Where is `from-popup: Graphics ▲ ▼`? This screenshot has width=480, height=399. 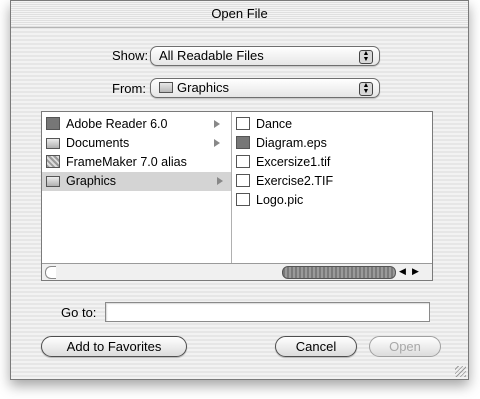 from-popup: Graphics ▲ ▼ is located at coordinates (265, 88).